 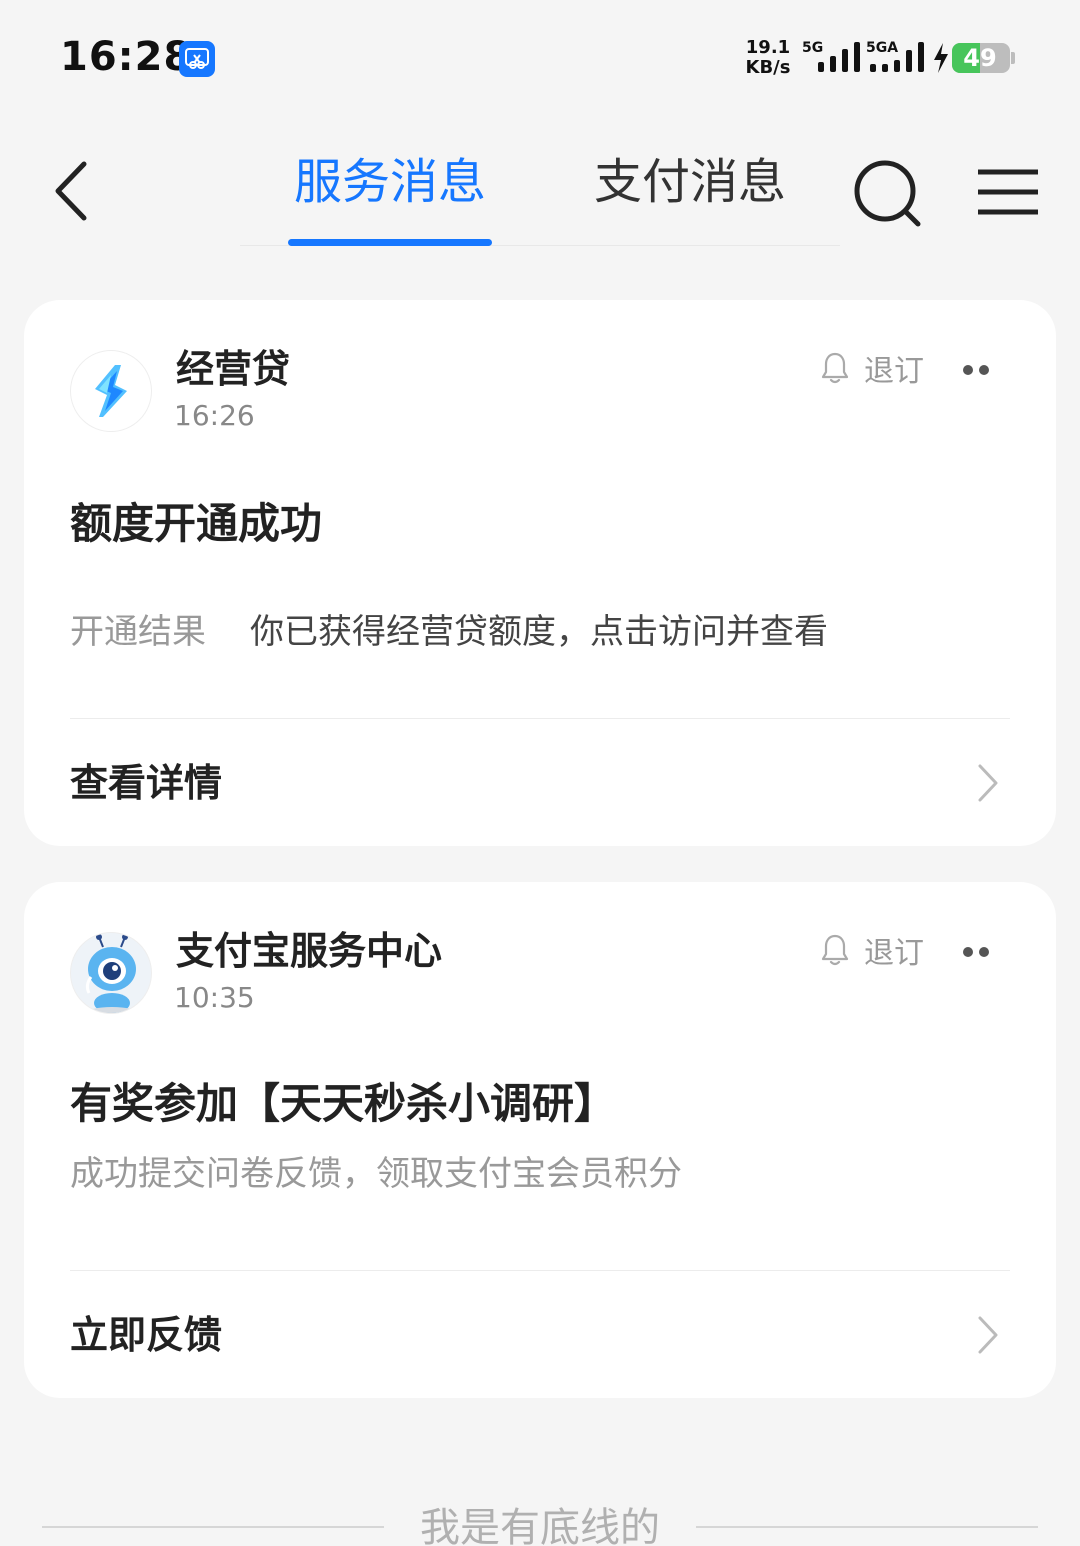 What do you see at coordinates (867, 1527) in the screenshot?
I see `footer-divider-right` at bounding box center [867, 1527].